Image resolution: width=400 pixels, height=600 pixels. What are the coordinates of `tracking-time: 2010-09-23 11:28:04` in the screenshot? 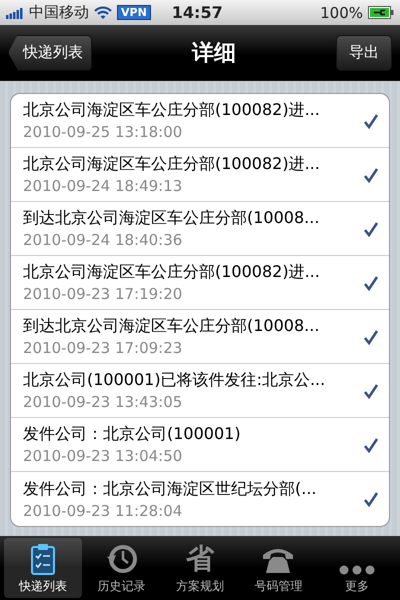 It's located at (103, 511).